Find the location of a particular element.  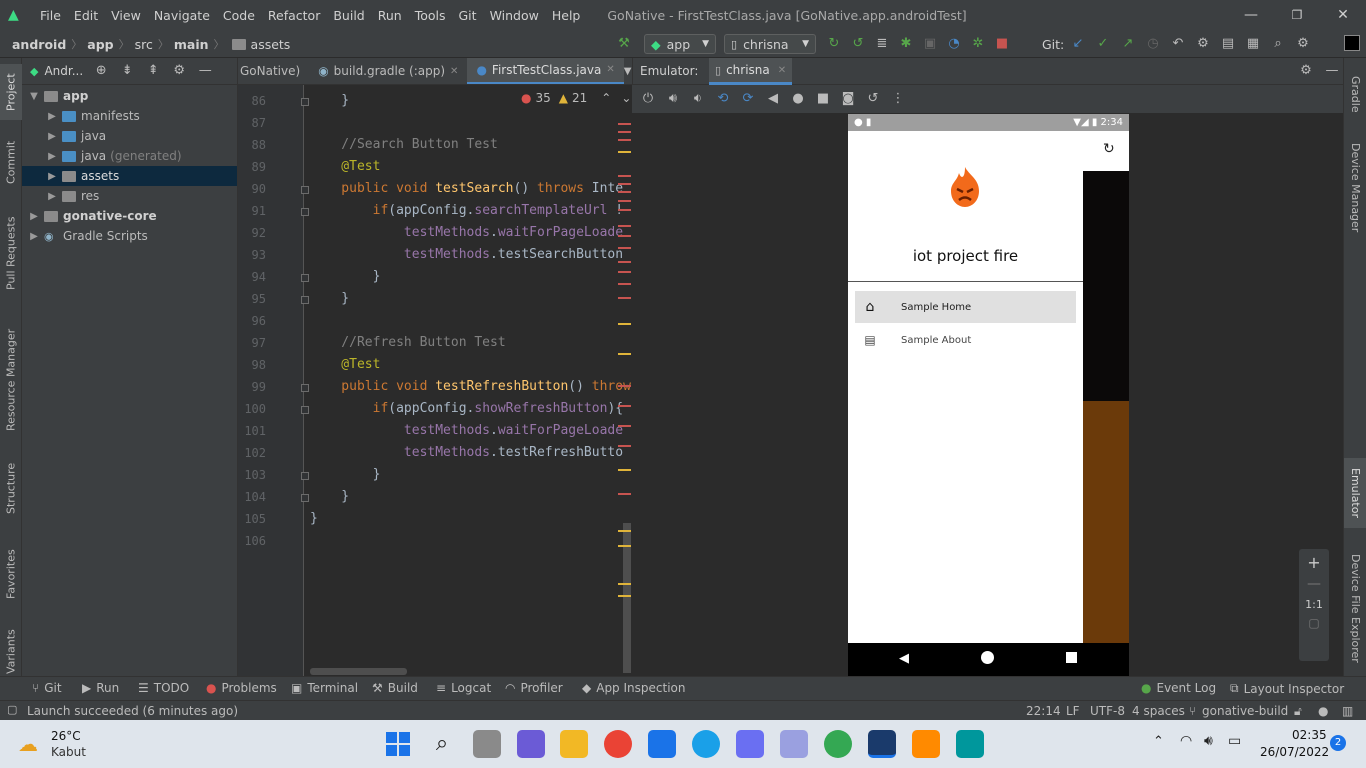

notifications-icon: ● is located at coordinates (1323, 711).